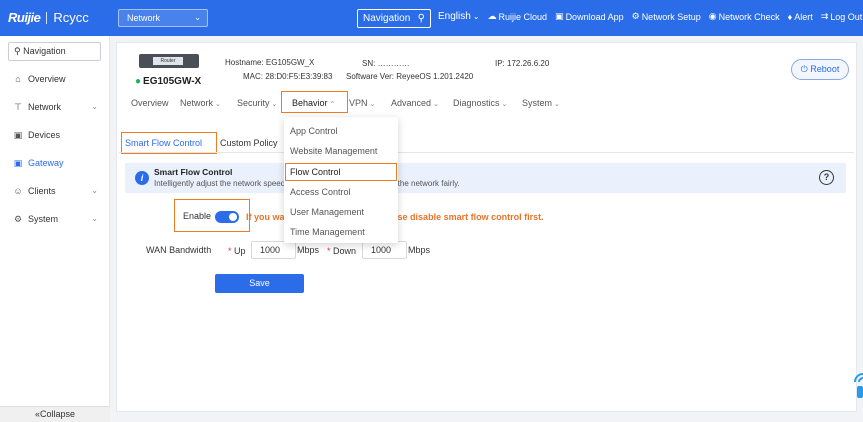  I want to click on sidebar-item-gateway: ▣ Gateway, so click(55, 163).